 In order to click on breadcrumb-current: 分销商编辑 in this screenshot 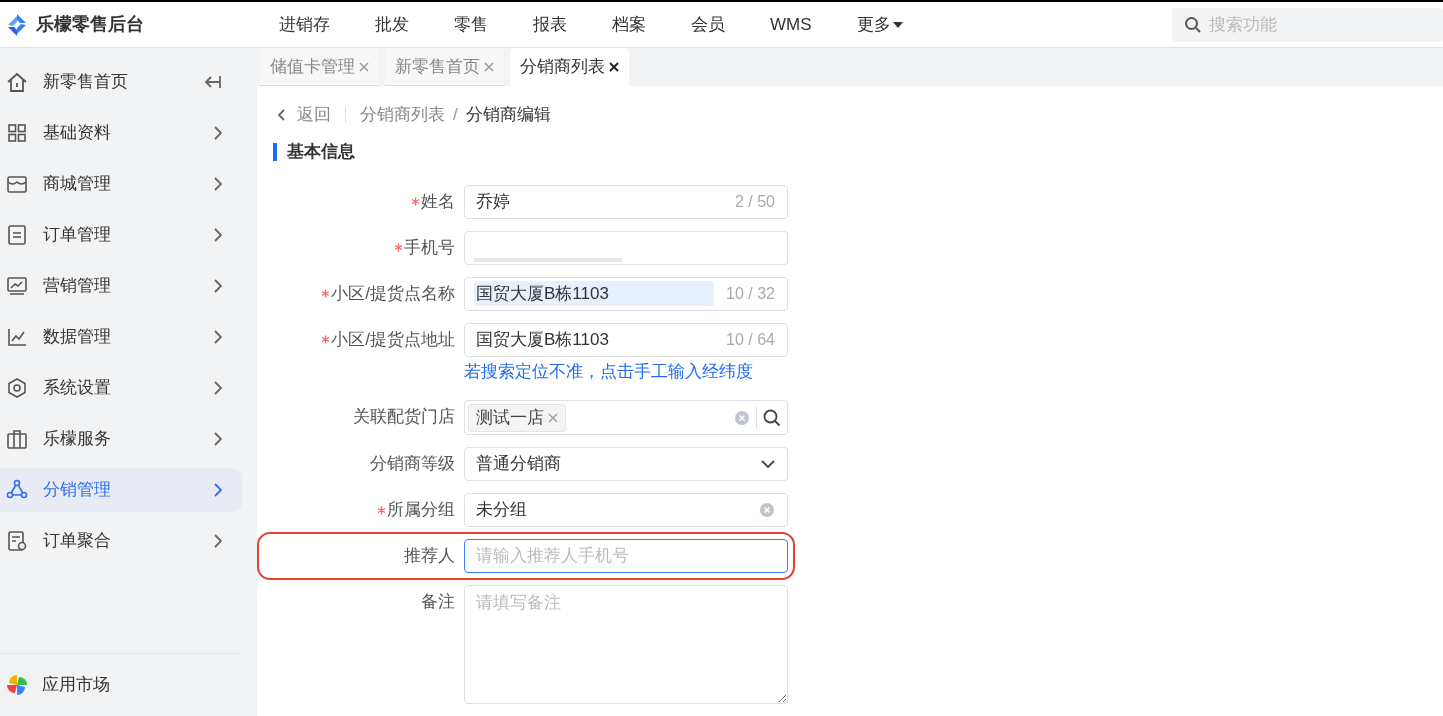, I will do `click(508, 114)`.